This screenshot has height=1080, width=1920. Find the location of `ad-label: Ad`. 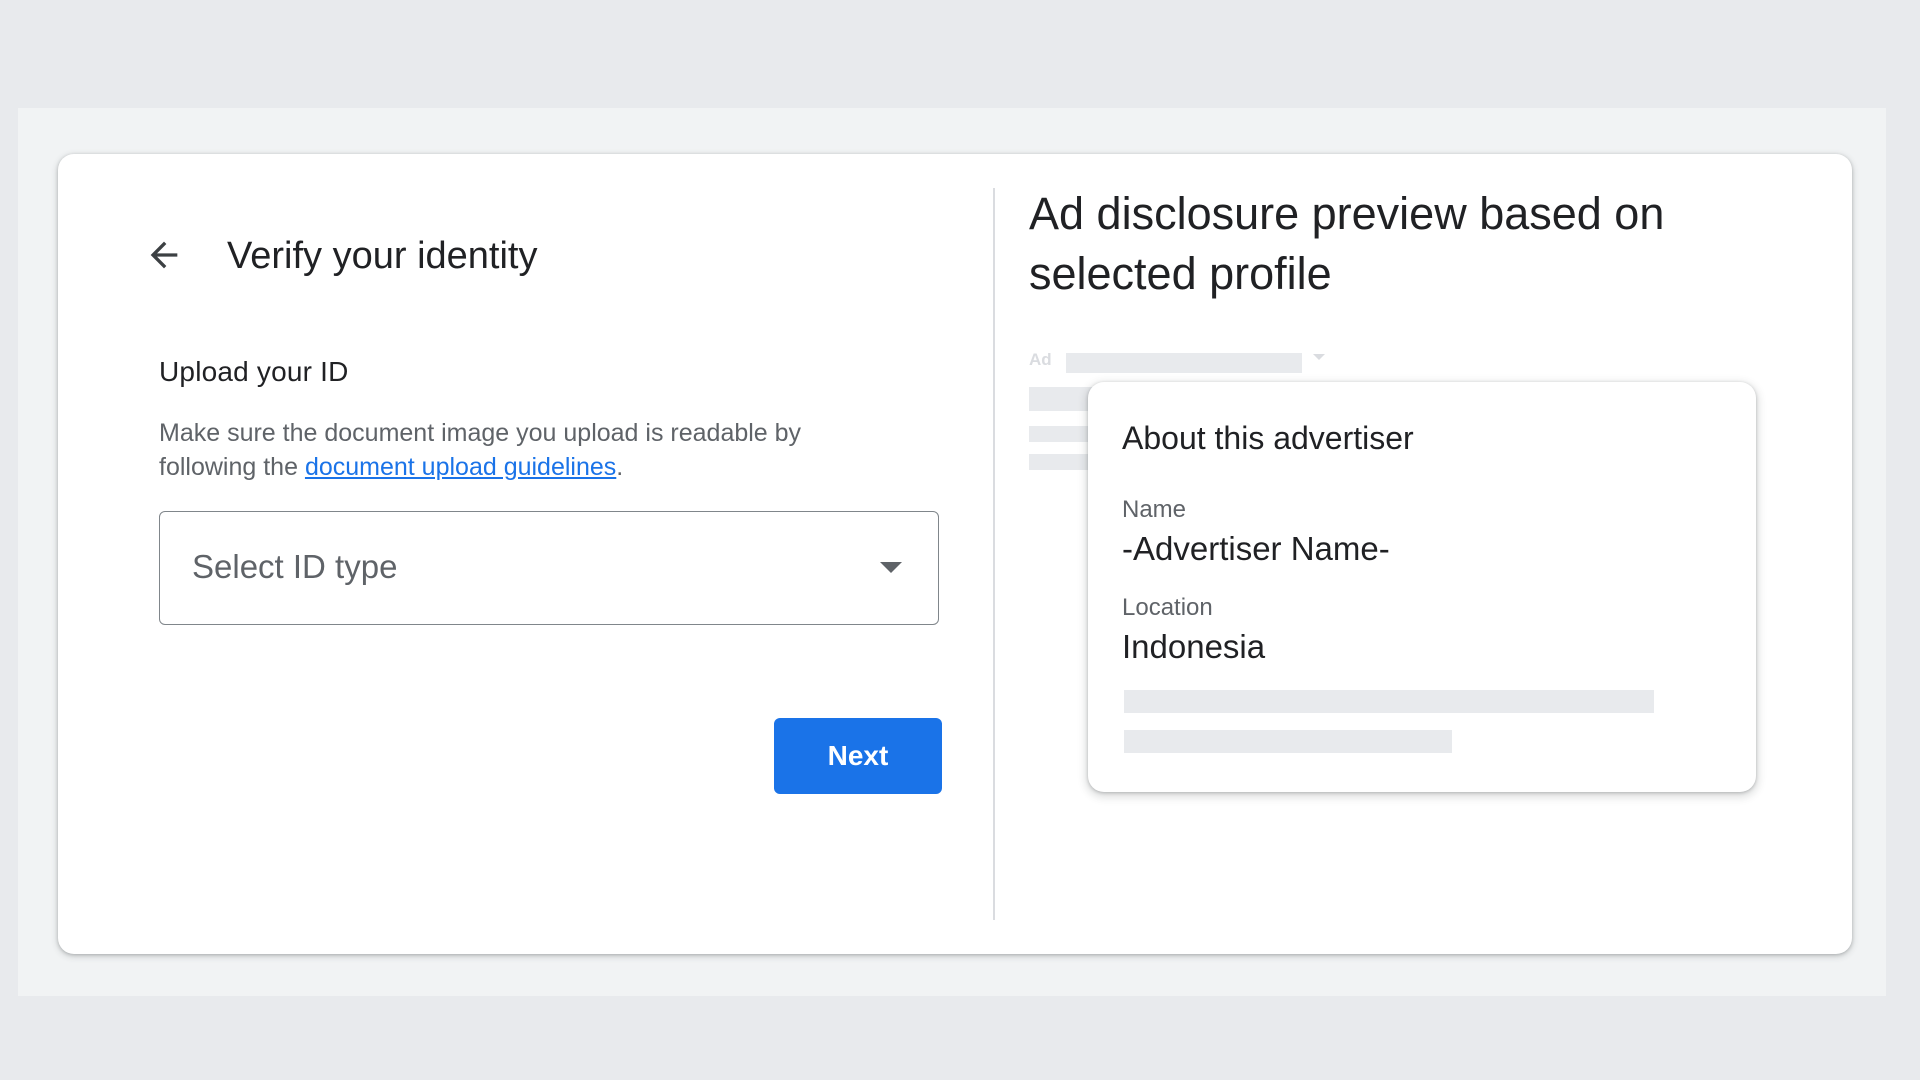

ad-label: Ad is located at coordinates (1040, 359).